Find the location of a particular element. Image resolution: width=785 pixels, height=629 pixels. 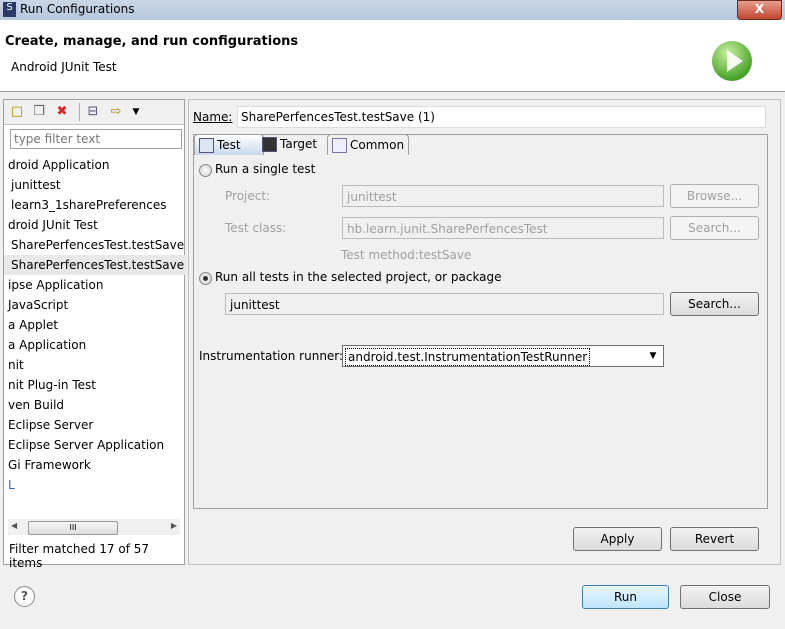

project-label: Project: is located at coordinates (248, 196).